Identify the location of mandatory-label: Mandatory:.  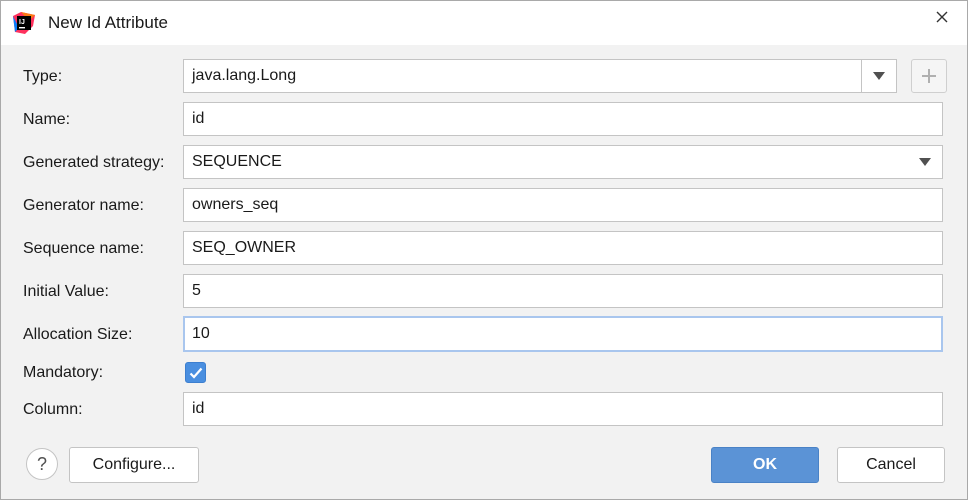
(63, 372).